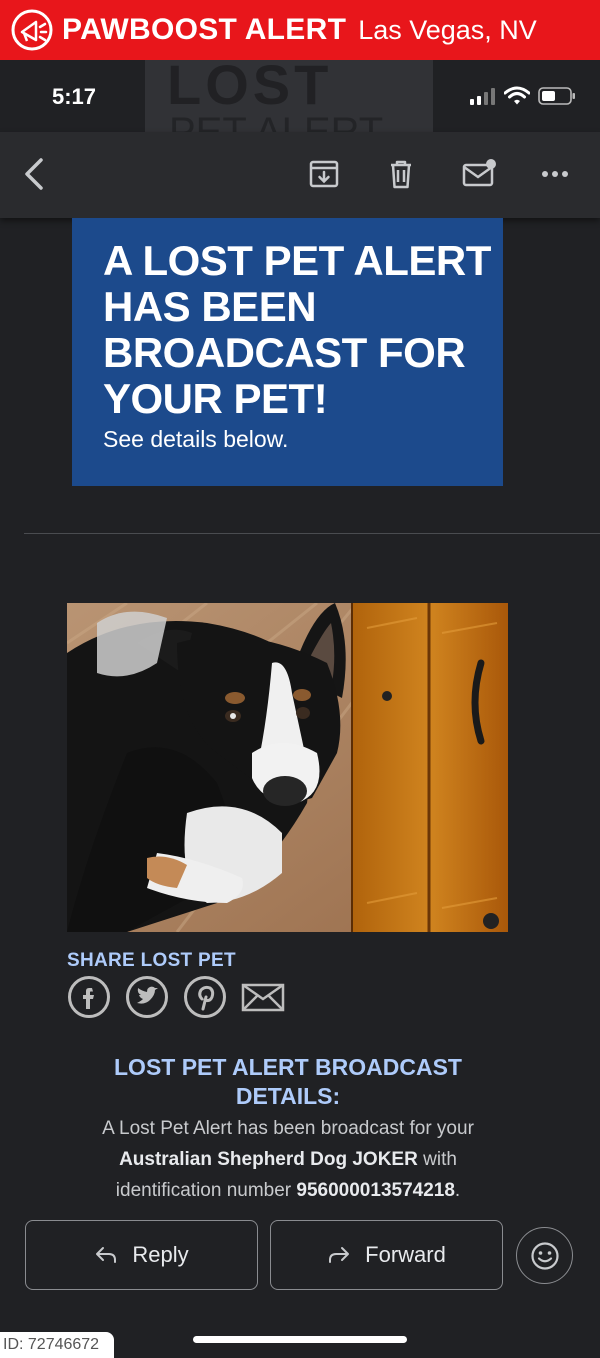 The height and width of the screenshot is (1358, 600). I want to click on hero-subtitle: See details below., so click(196, 439).